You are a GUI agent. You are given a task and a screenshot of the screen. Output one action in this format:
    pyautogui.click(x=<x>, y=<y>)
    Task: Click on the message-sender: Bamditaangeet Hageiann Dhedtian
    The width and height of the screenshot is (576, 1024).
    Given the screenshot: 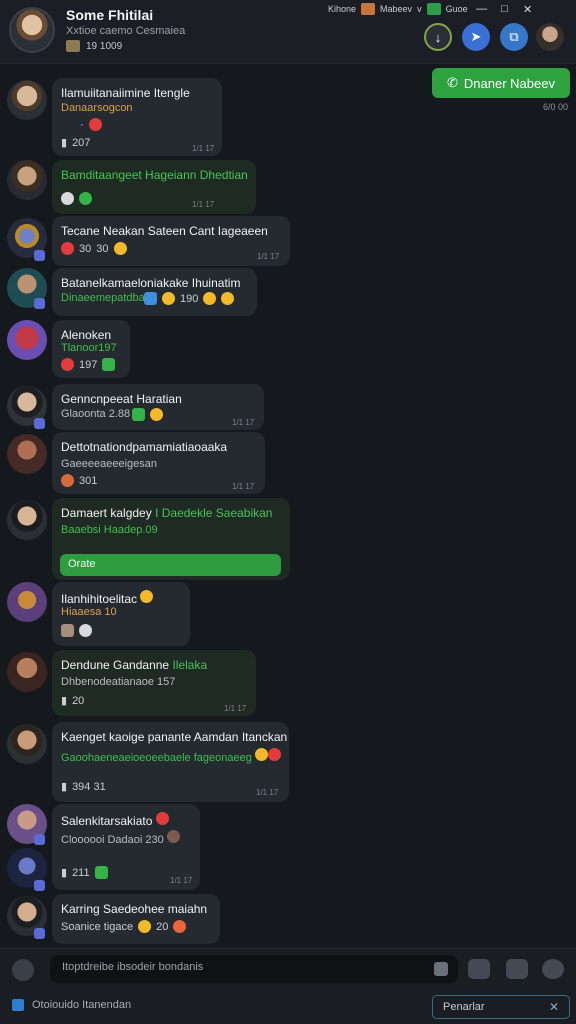 What is the action you would take?
    pyautogui.click(x=154, y=175)
    